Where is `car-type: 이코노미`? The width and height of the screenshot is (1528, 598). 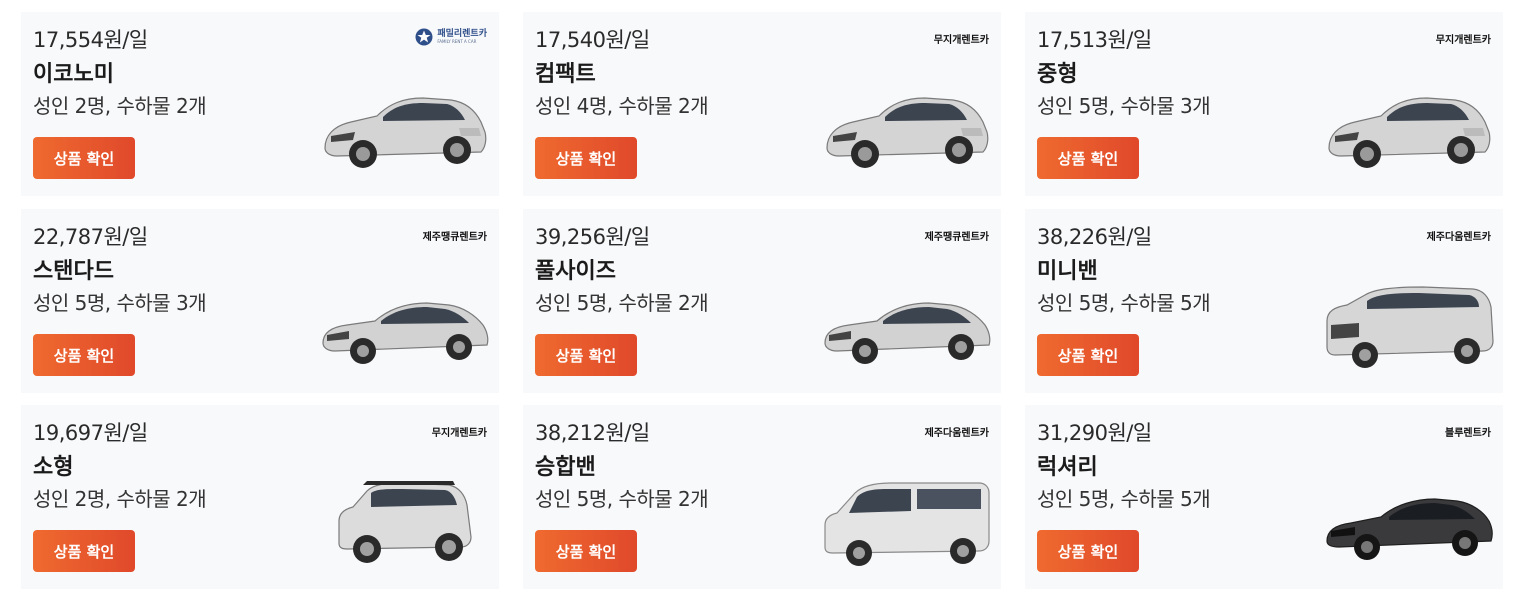 car-type: 이코노미 is located at coordinates (73, 74).